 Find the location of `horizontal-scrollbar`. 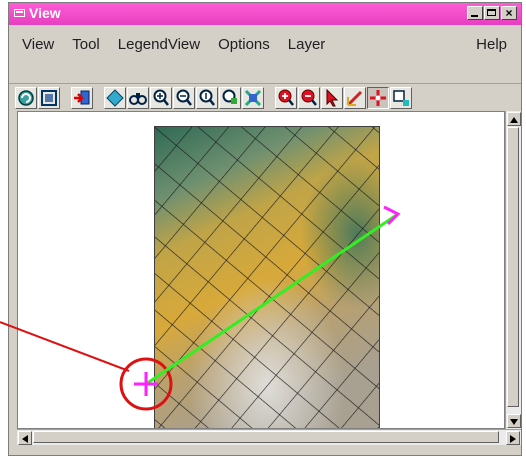

horizontal-scrollbar is located at coordinates (269, 437).